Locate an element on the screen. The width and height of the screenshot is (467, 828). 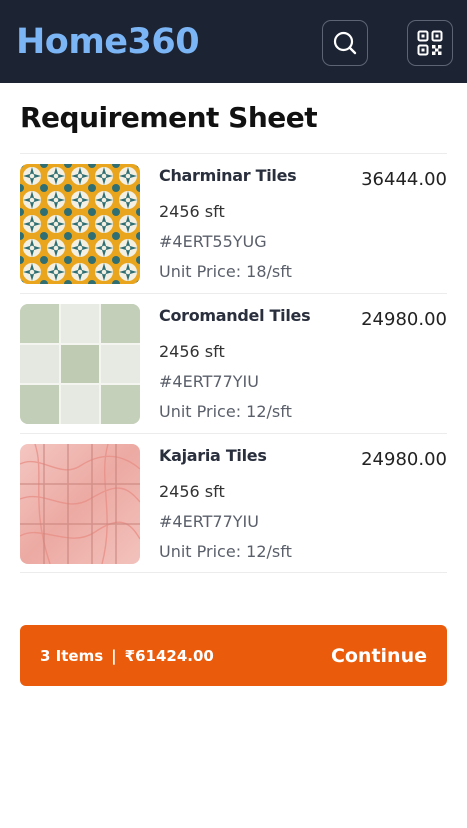
search-icon is located at coordinates (345, 43).